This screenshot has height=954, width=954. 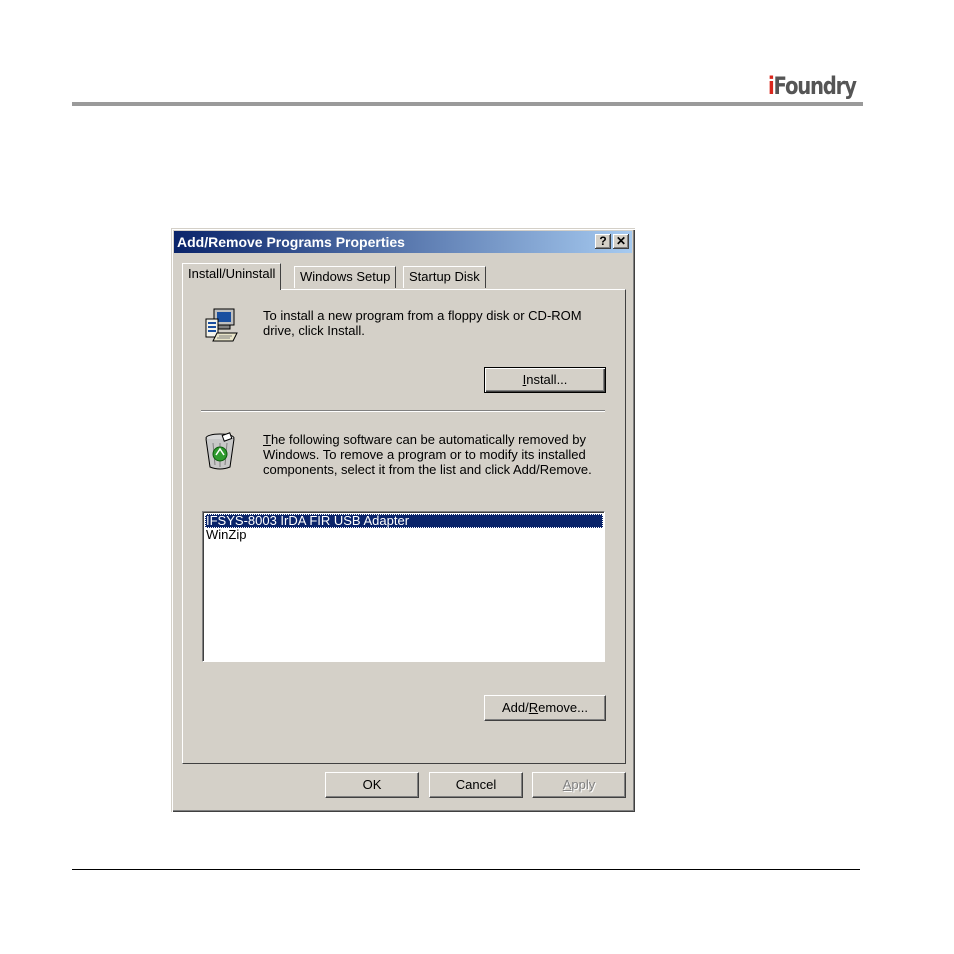 I want to click on dialog-title: Add/Remove Programs Properties, so click(x=291, y=242).